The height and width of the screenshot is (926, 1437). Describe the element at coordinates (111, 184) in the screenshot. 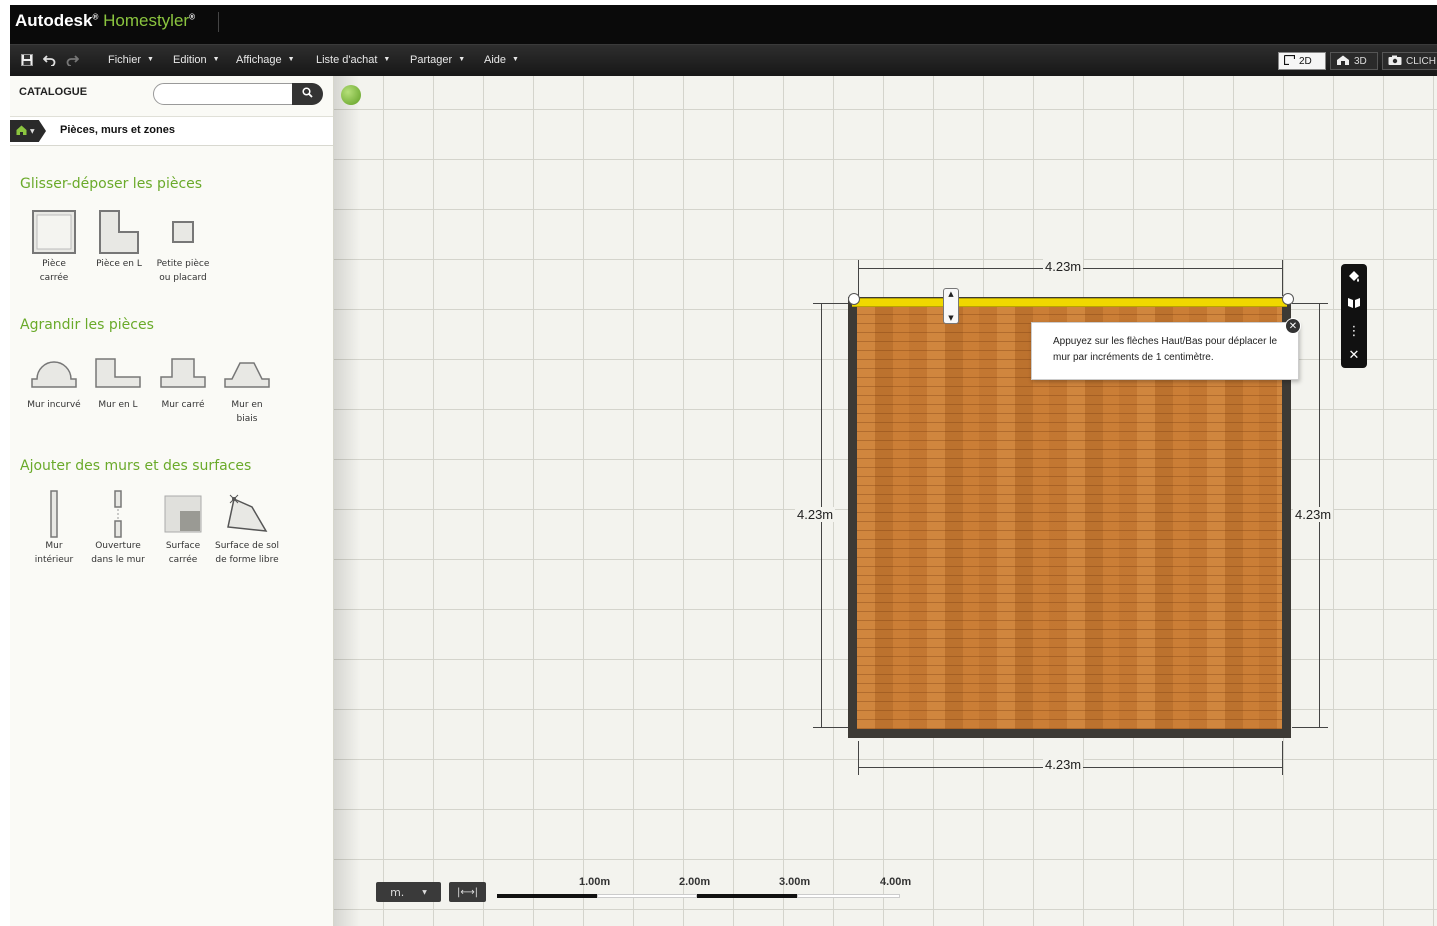

I see `section-title: Glisser-déposer les pièces` at that location.